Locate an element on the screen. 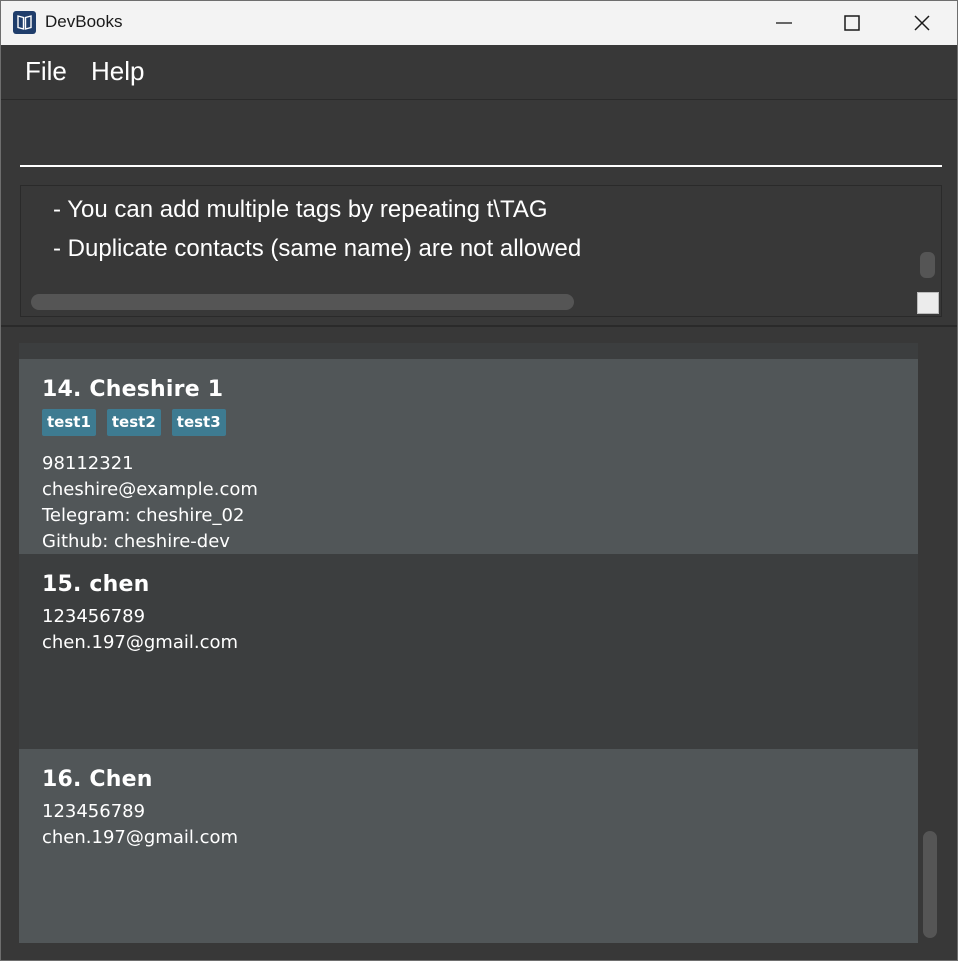 The height and width of the screenshot is (961, 958). tag: test2 is located at coordinates (133, 422).